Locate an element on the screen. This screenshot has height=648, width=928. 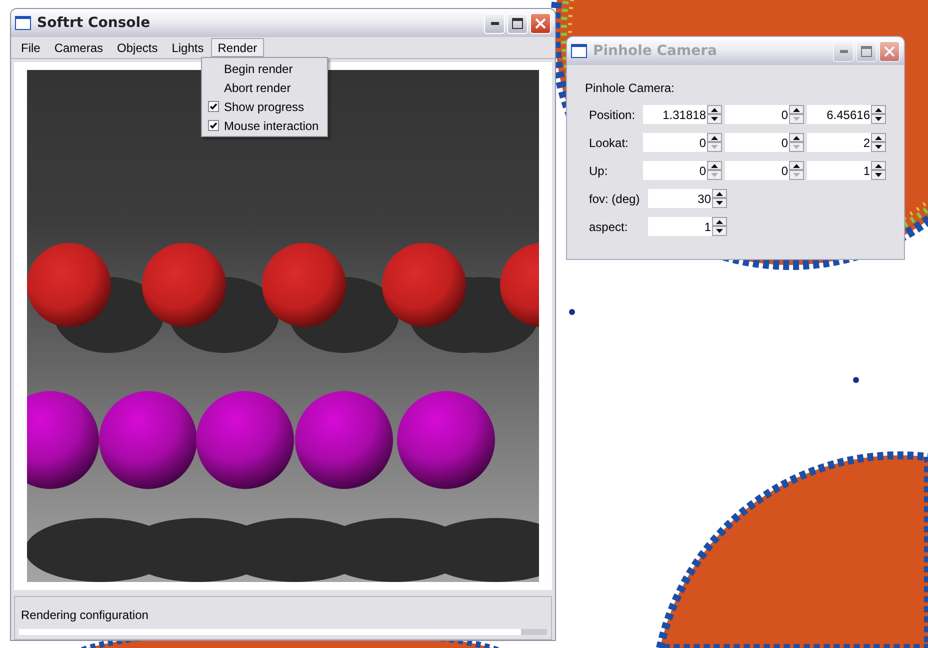
number-field: 2 is located at coordinates (839, 142).